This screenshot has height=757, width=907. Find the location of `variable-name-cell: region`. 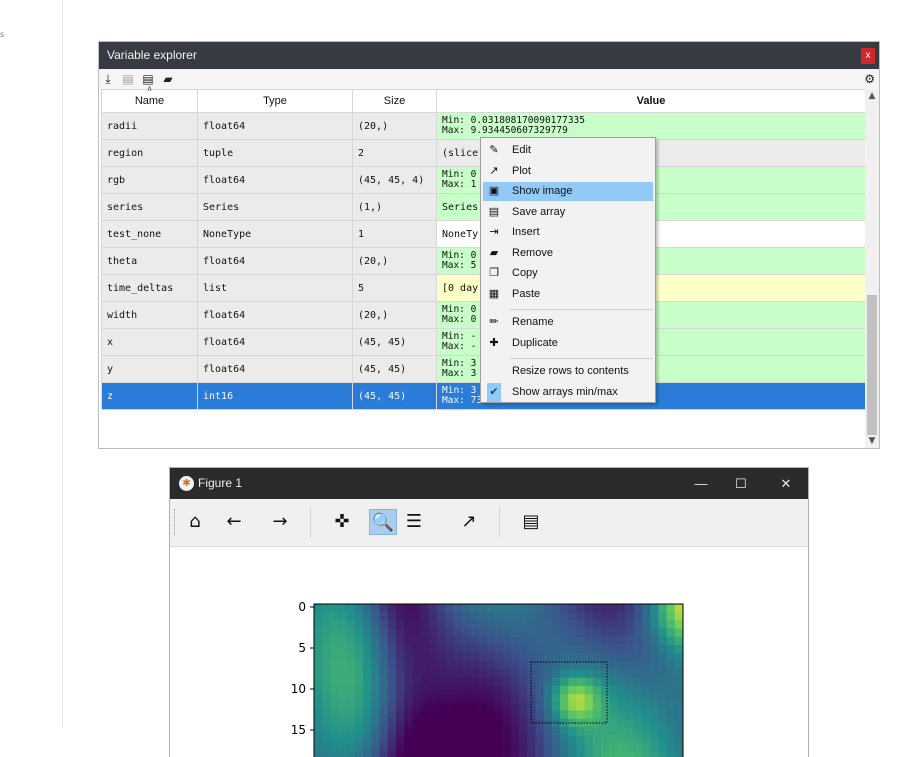

variable-name-cell: region is located at coordinates (149, 153).